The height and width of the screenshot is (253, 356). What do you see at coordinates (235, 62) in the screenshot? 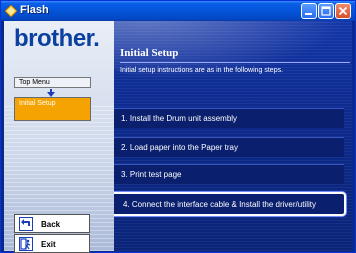
I see `title-divider` at bounding box center [235, 62].